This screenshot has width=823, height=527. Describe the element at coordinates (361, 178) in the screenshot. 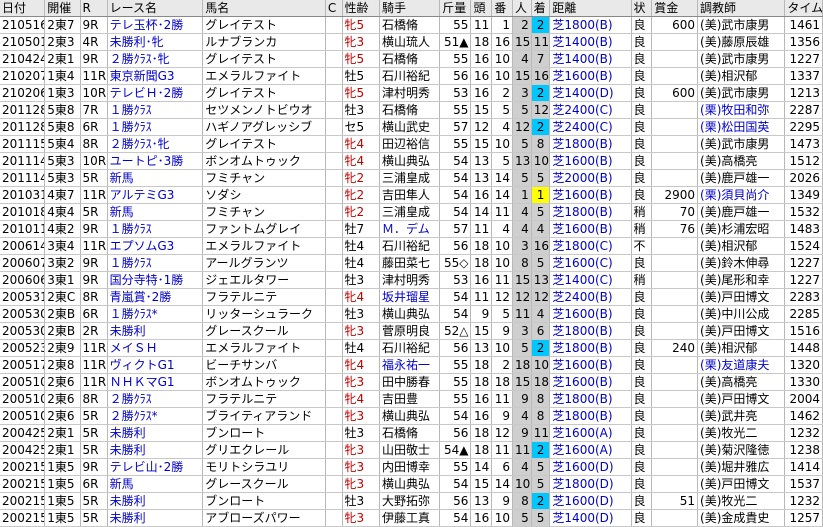

I see `cell-sex-age: 牝2` at that location.